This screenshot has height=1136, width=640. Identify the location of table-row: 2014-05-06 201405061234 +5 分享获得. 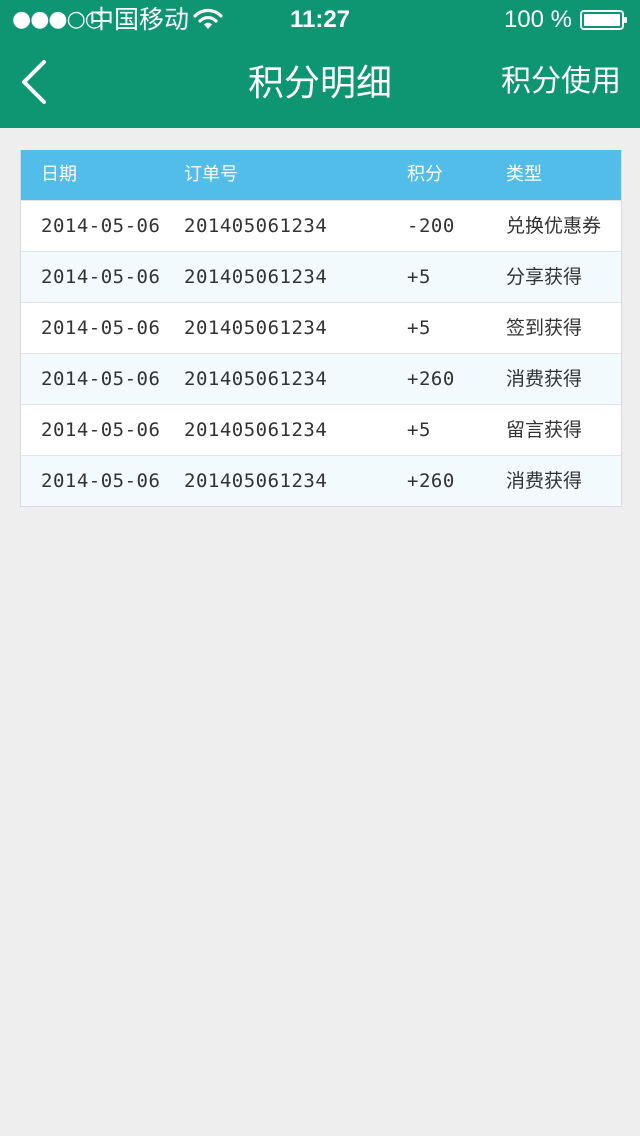
(321, 276).